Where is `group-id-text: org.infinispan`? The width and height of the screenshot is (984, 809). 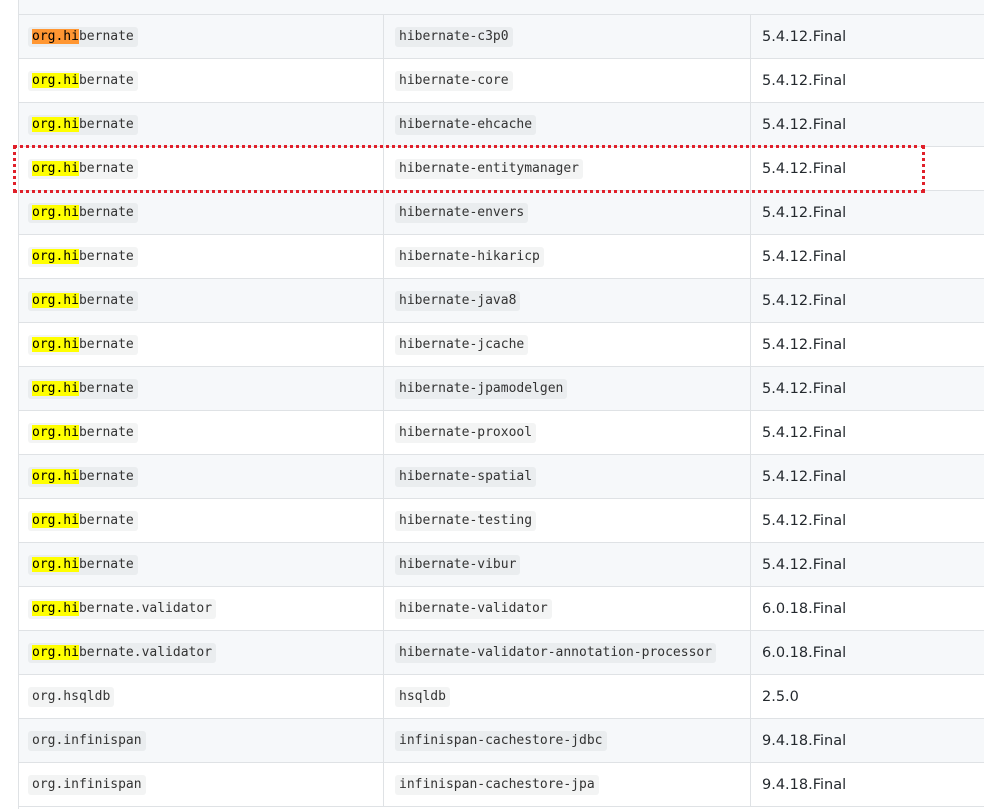
group-id-text: org.infinispan is located at coordinates (87, 784).